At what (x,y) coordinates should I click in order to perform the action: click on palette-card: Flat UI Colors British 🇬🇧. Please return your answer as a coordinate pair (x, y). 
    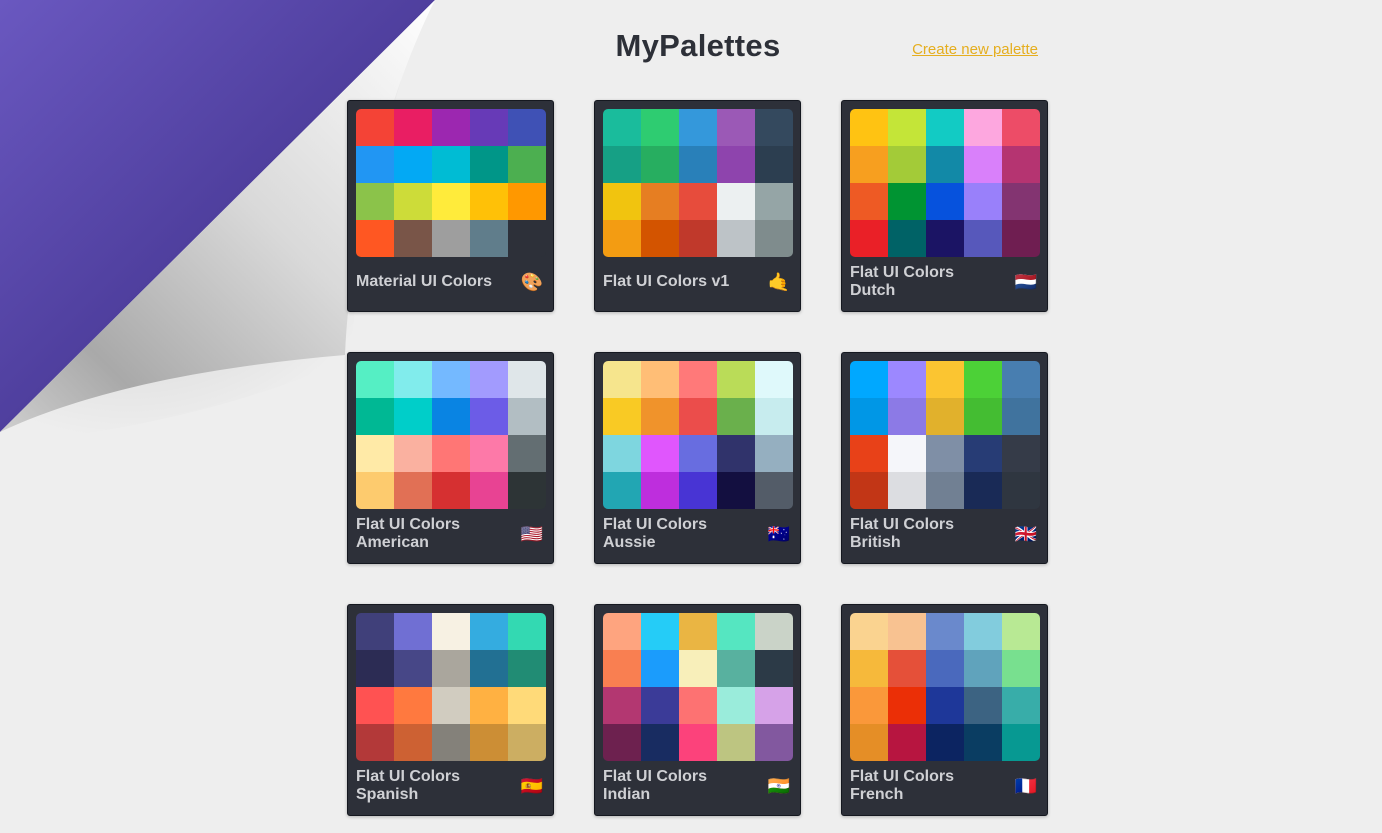
    Looking at the image, I should click on (944, 458).